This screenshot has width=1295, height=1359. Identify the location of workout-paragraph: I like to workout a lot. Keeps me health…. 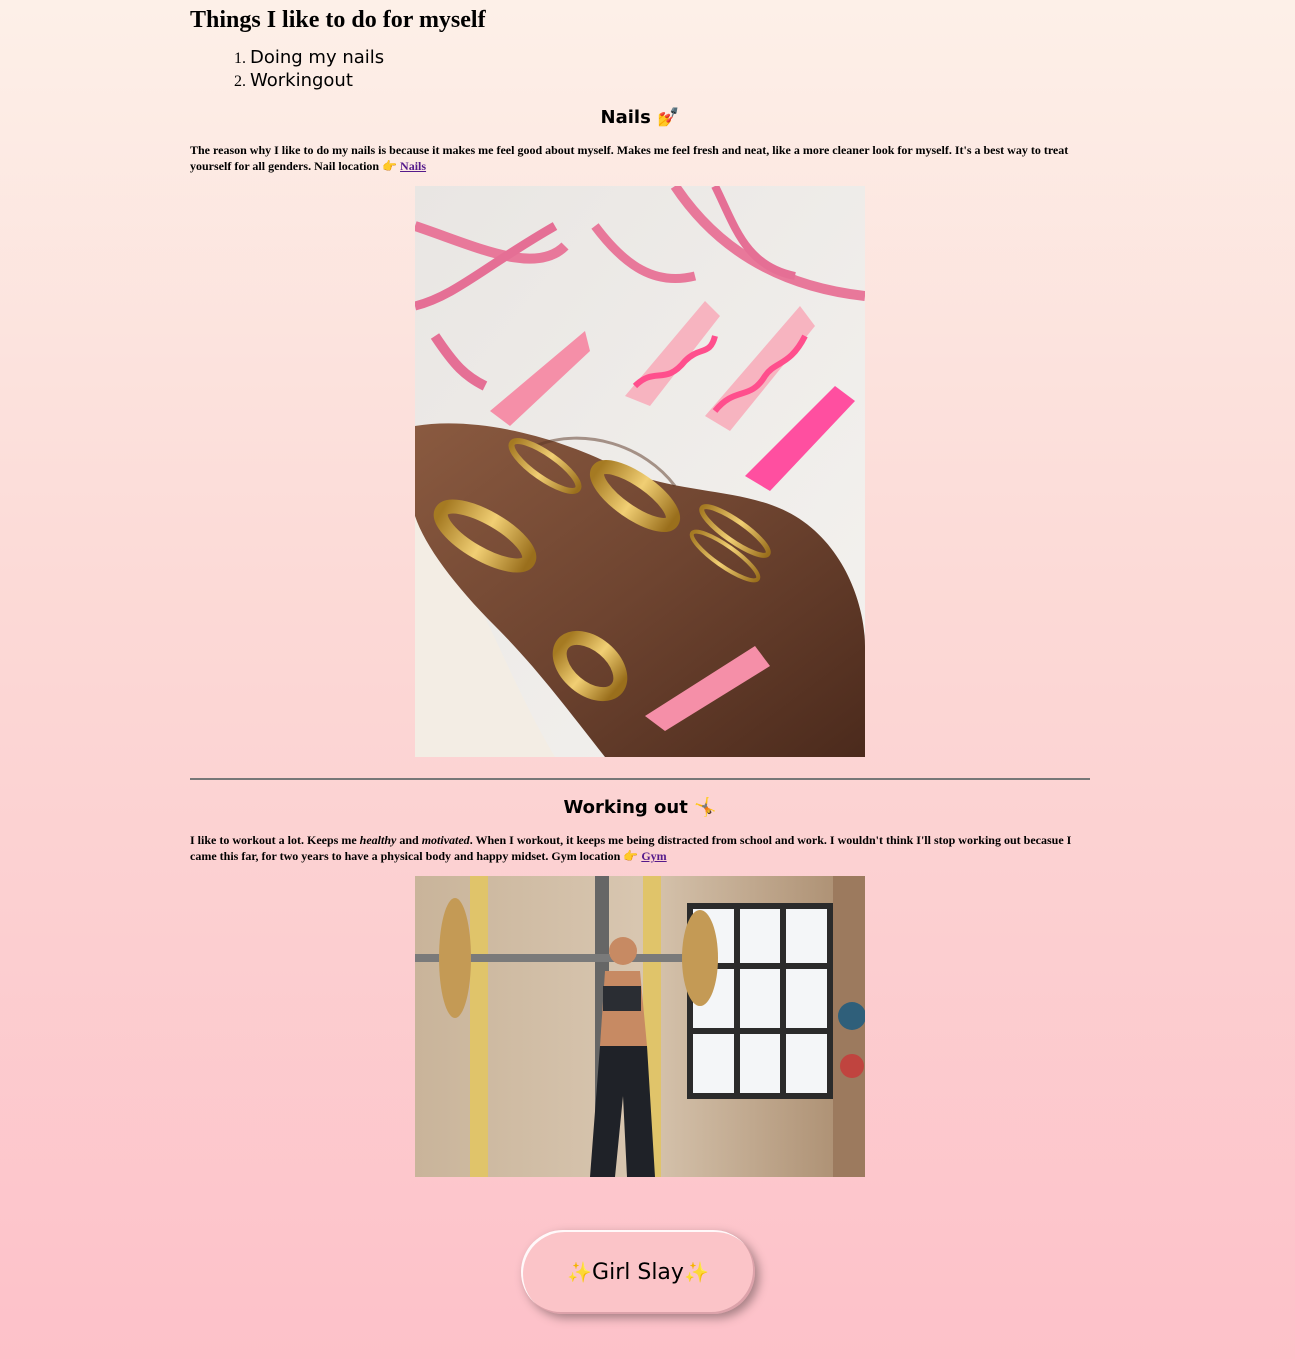
(640, 848).